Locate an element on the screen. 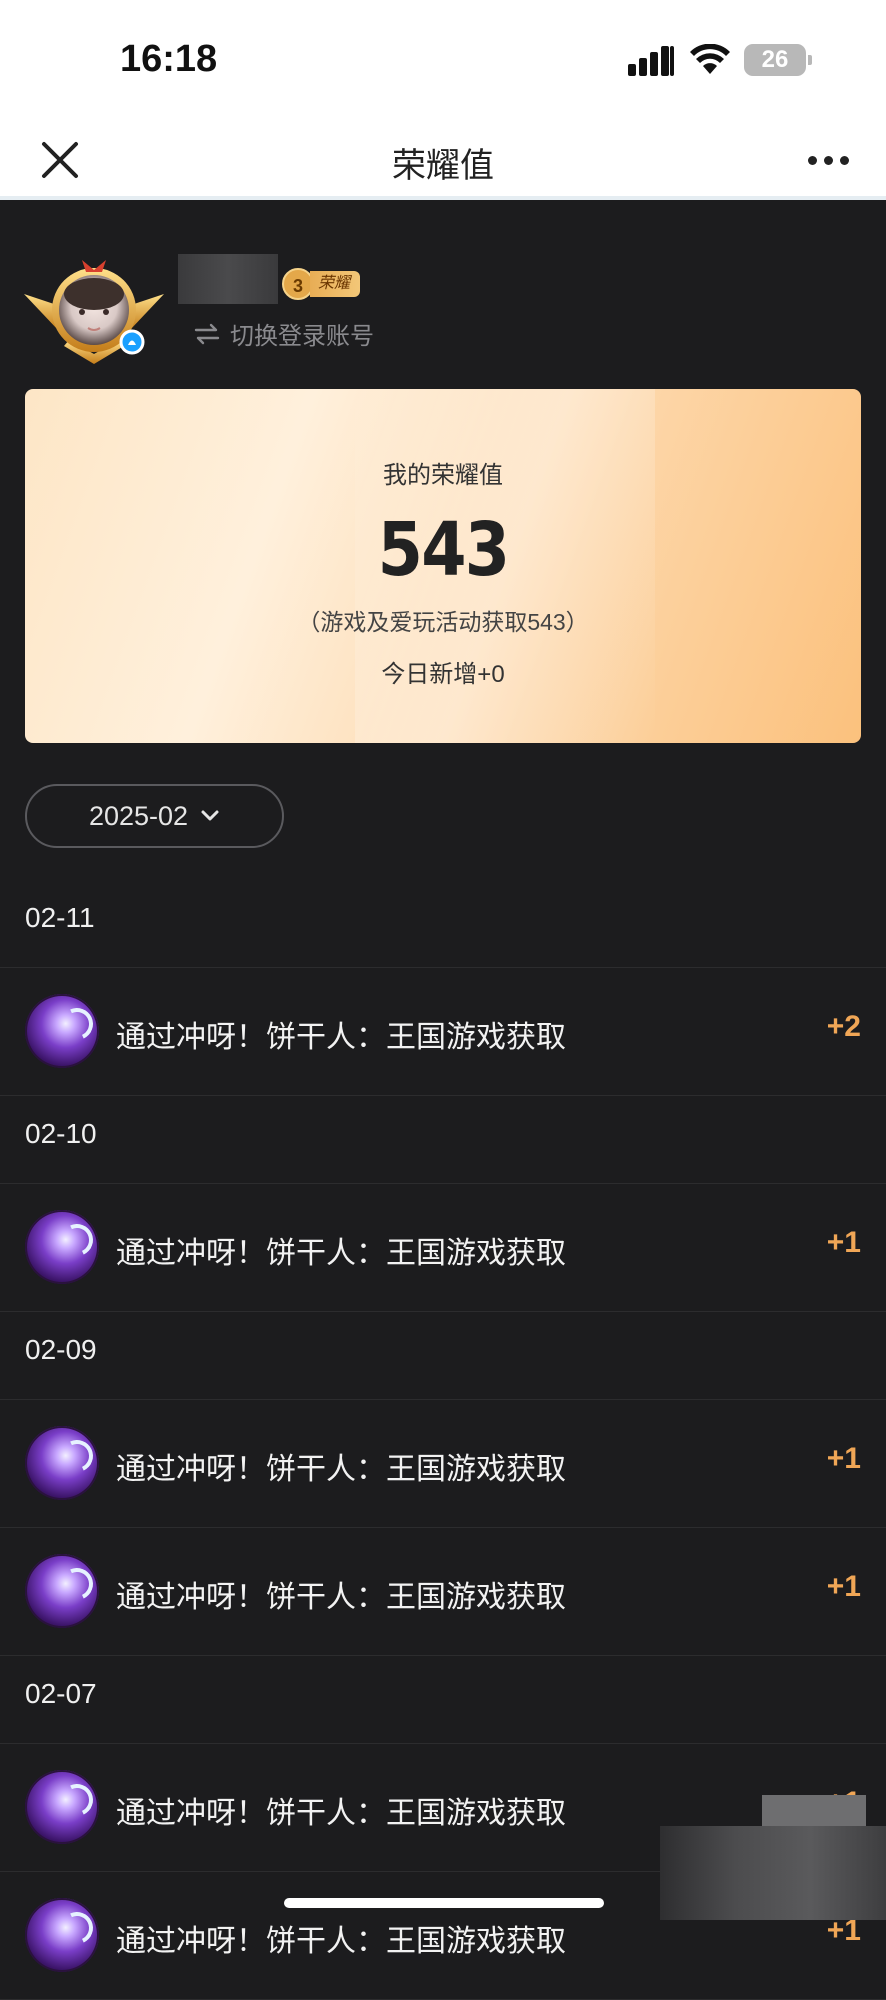 This screenshot has height=2000, width=886. username-redacted is located at coordinates (228, 279).